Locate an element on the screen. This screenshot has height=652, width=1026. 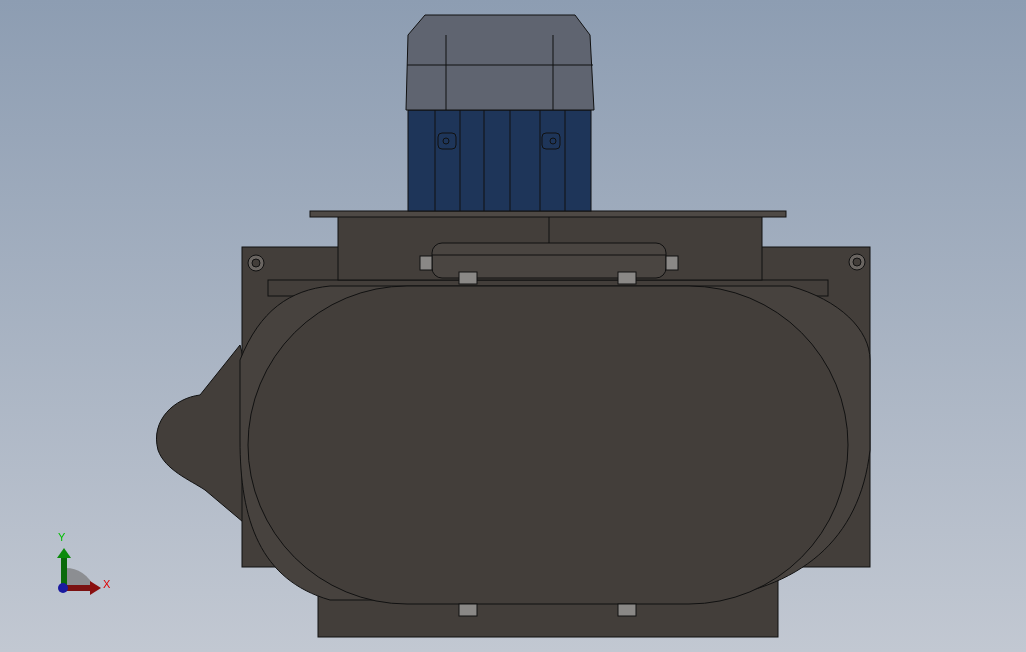
axis-triad-icon is located at coordinates (79, 571).